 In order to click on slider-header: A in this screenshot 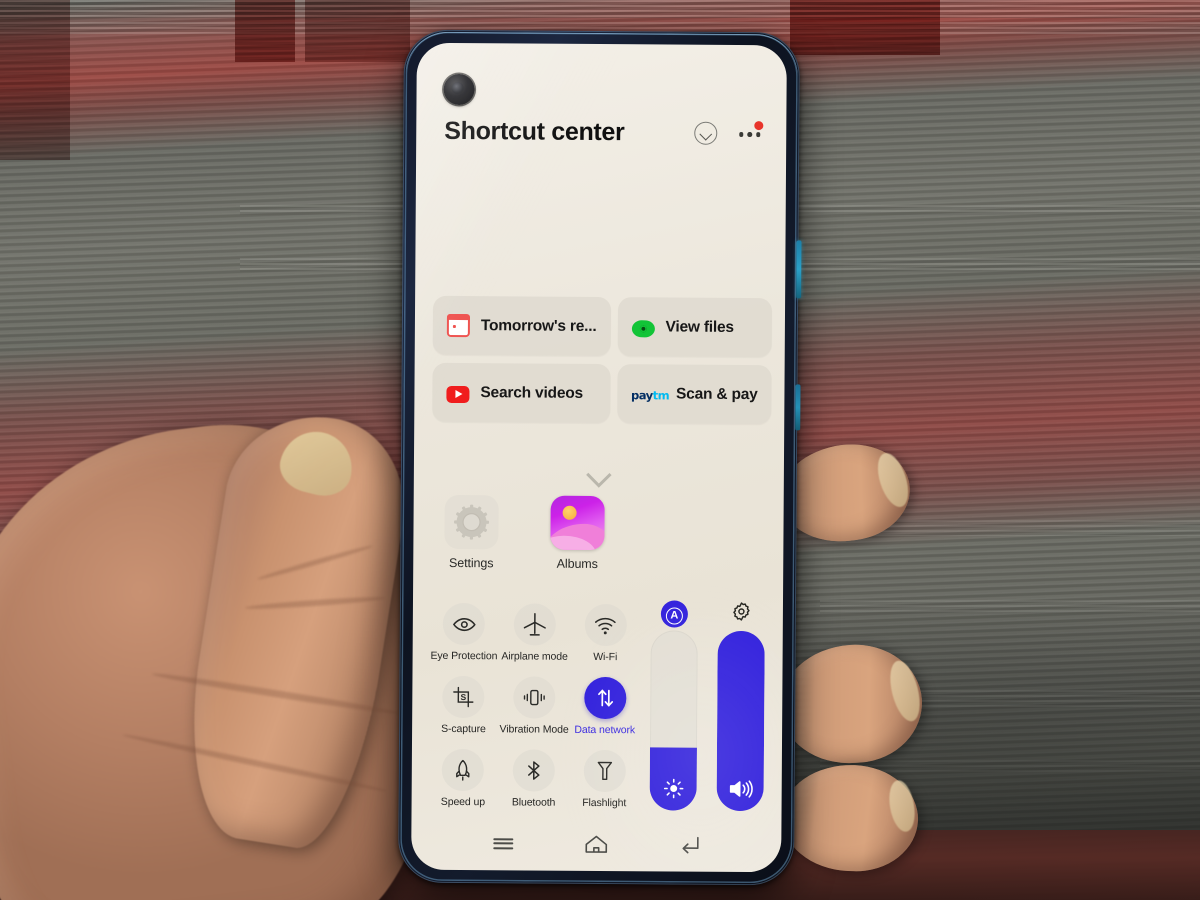, I will do `click(674, 613)`.